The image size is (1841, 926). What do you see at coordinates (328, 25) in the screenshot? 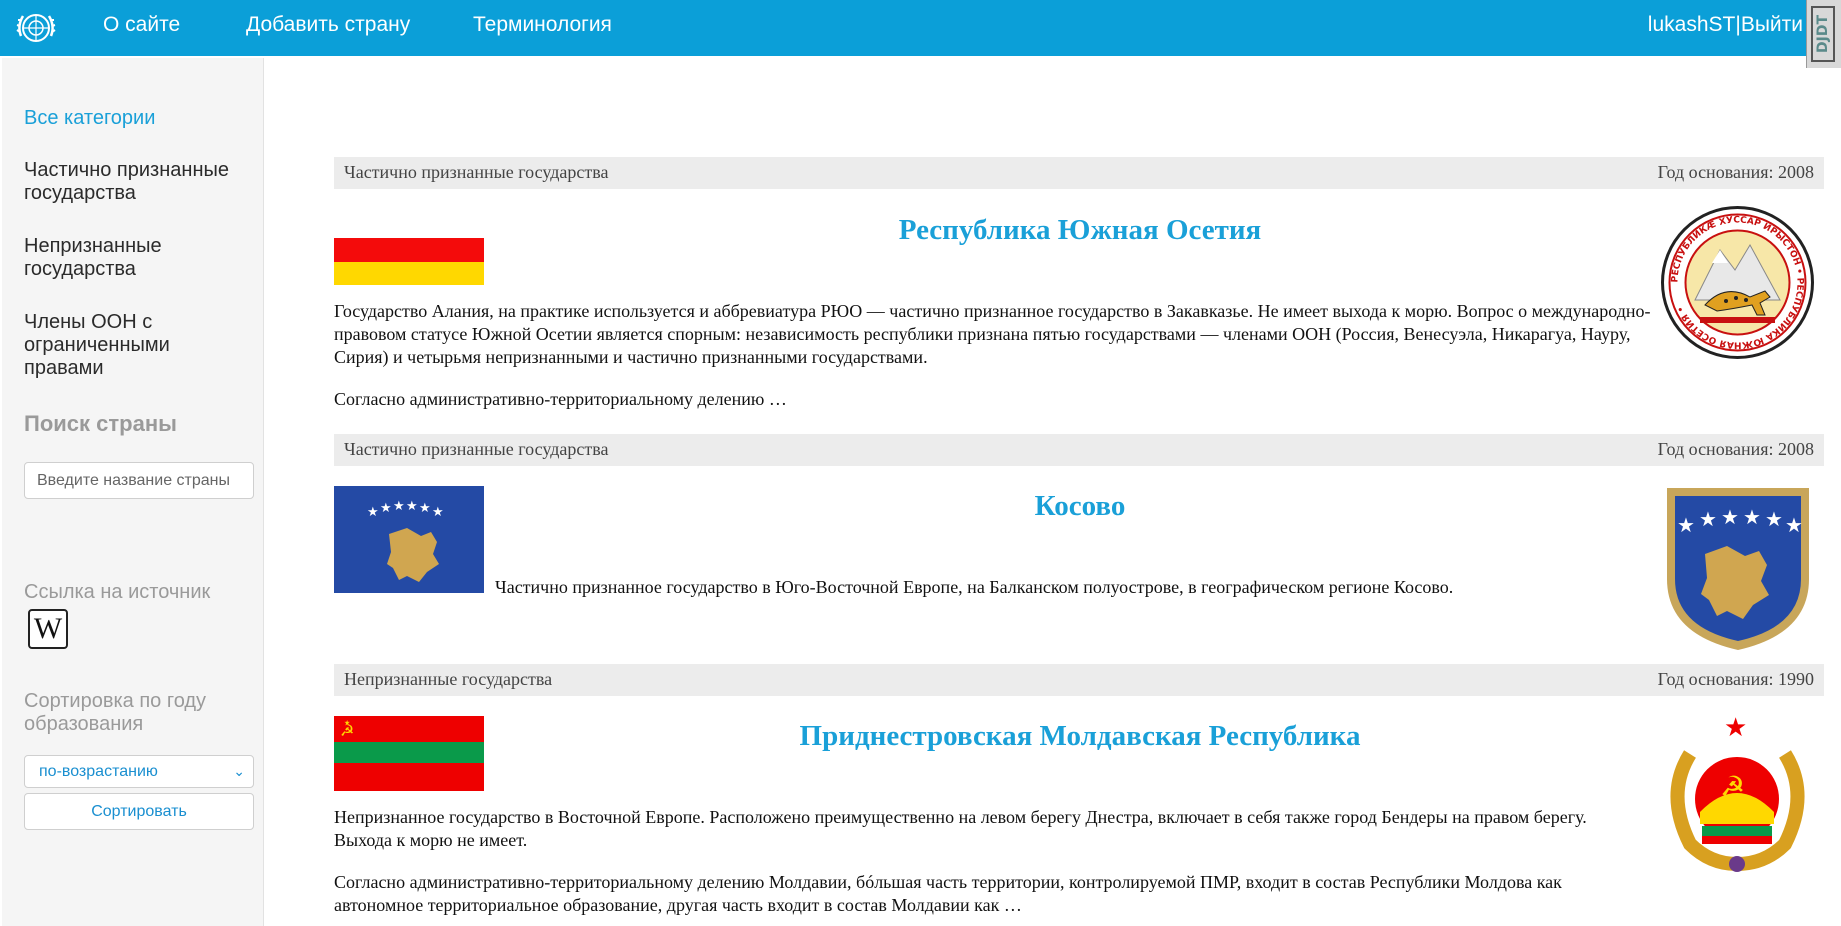
I see `nav-add-country: Добавить страну` at bounding box center [328, 25].